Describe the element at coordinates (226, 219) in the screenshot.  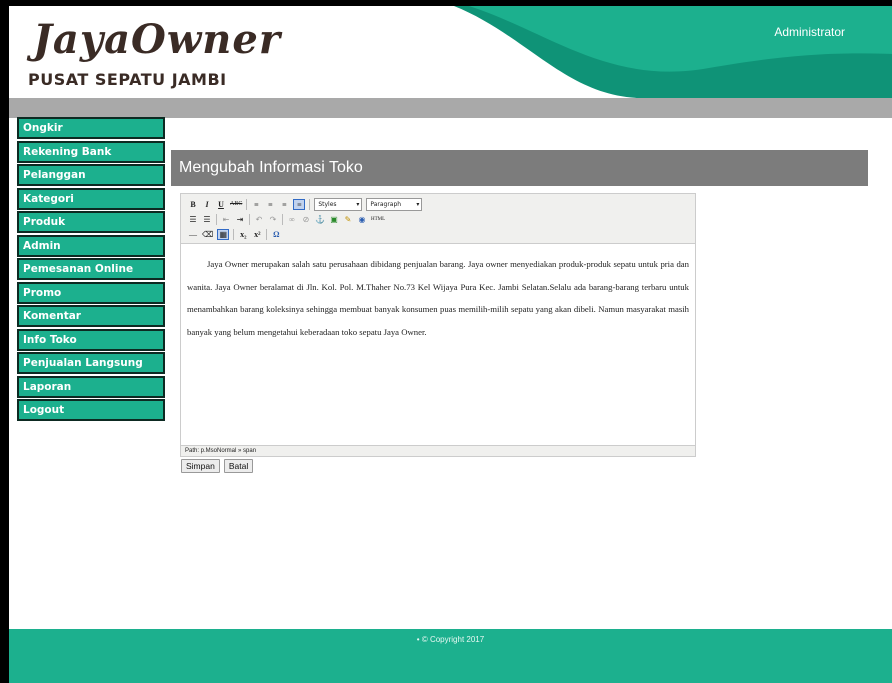
I see `outdent-icon: ⇤` at that location.